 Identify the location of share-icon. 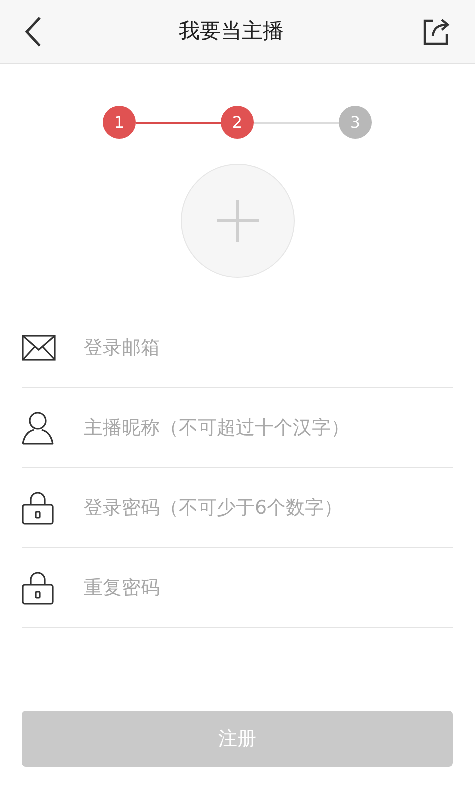
(436, 31).